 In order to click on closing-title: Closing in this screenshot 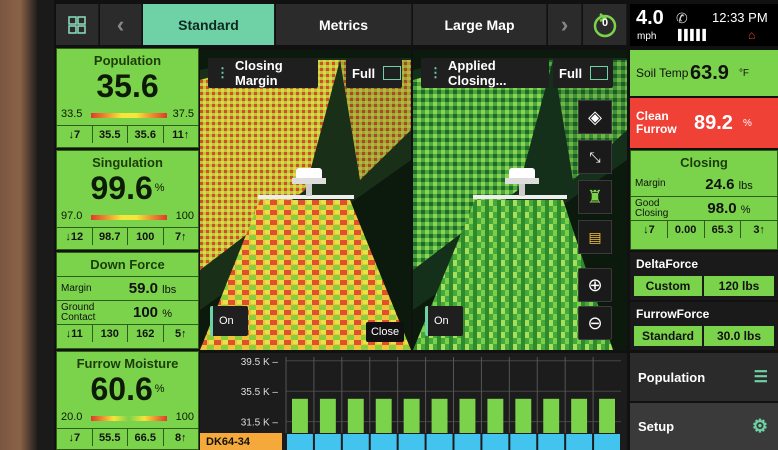, I will do `click(704, 162)`.